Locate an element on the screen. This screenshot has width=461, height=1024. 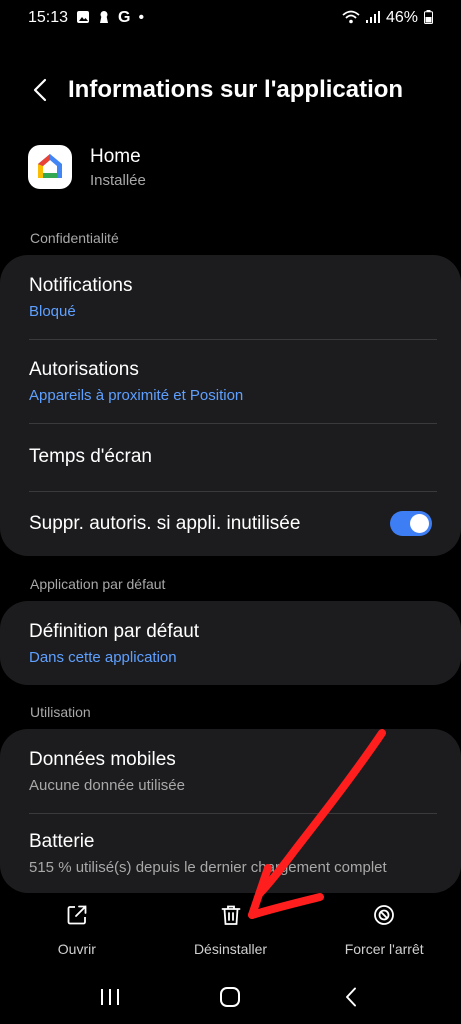
section-default-app-label: Application par défaut is located at coordinates (98, 584).